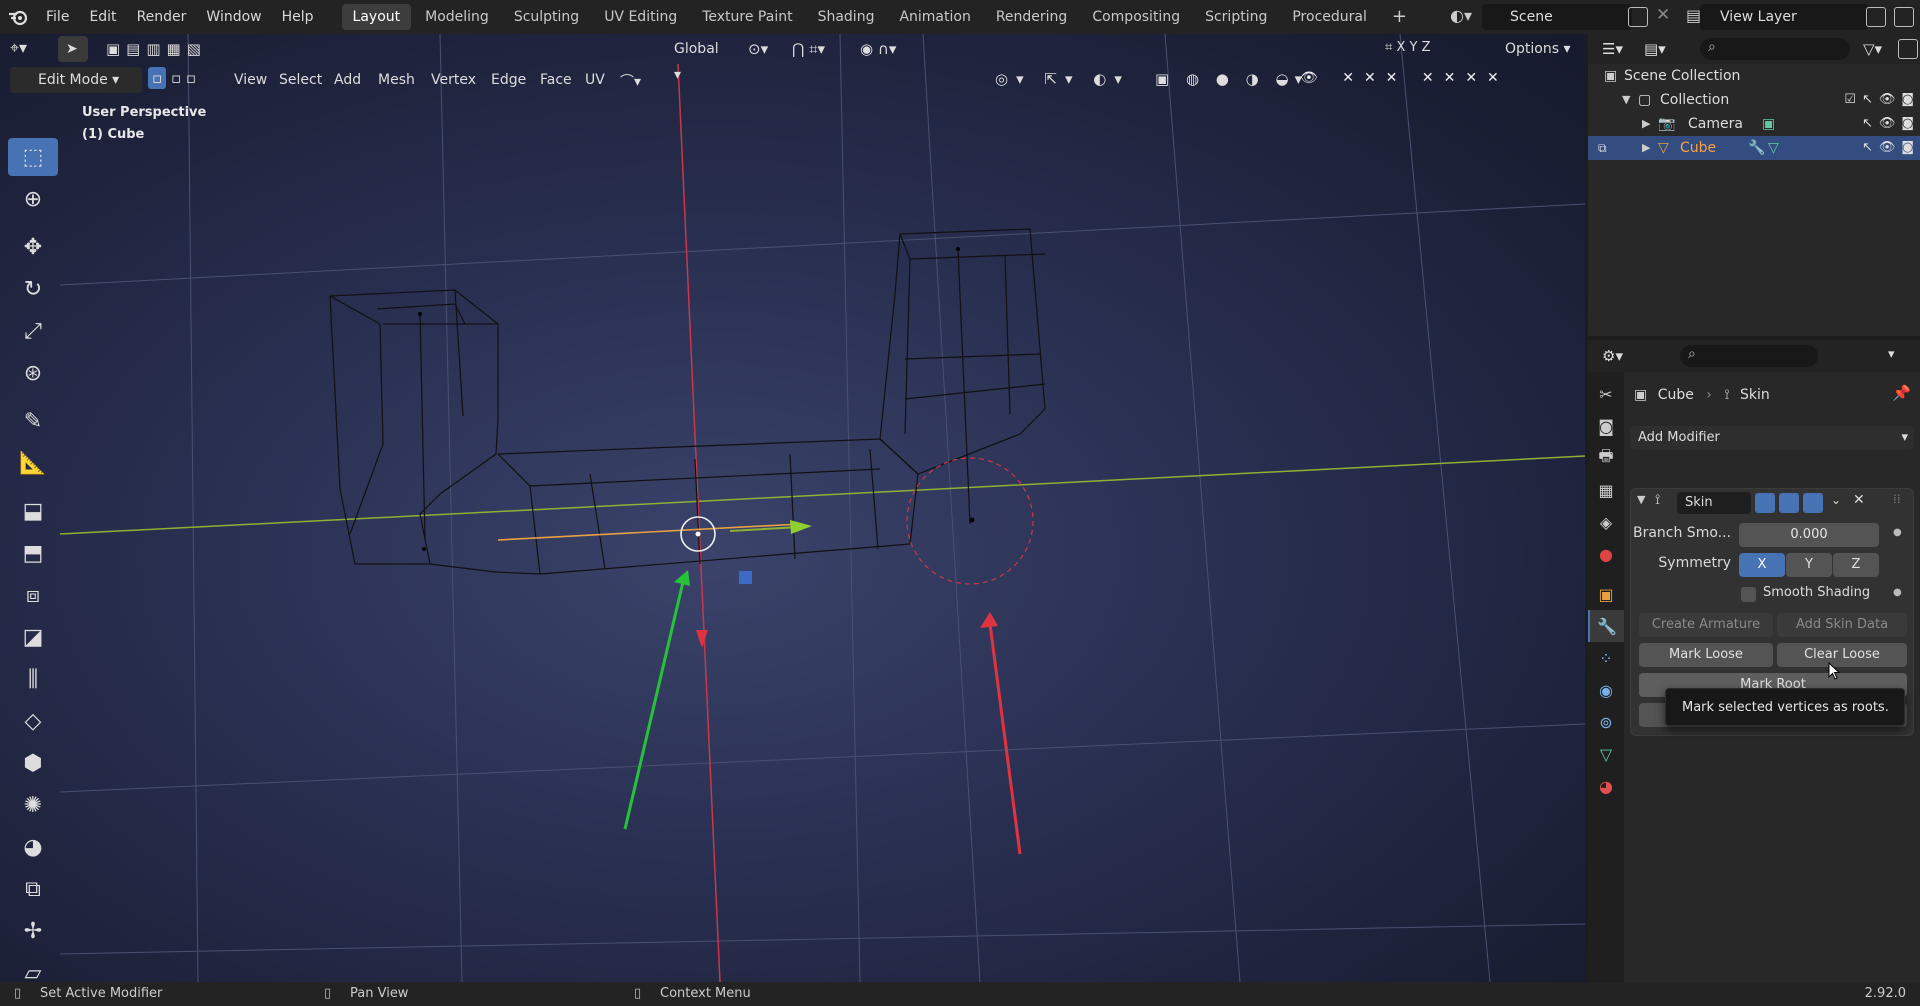 The height and width of the screenshot is (1006, 1920). Describe the element at coordinates (1872, 49) in the screenshot. I see `filter-icon: ▽▾` at that location.